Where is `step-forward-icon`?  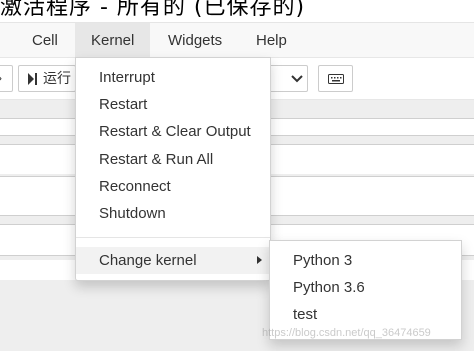
step-forward-icon is located at coordinates (32, 79).